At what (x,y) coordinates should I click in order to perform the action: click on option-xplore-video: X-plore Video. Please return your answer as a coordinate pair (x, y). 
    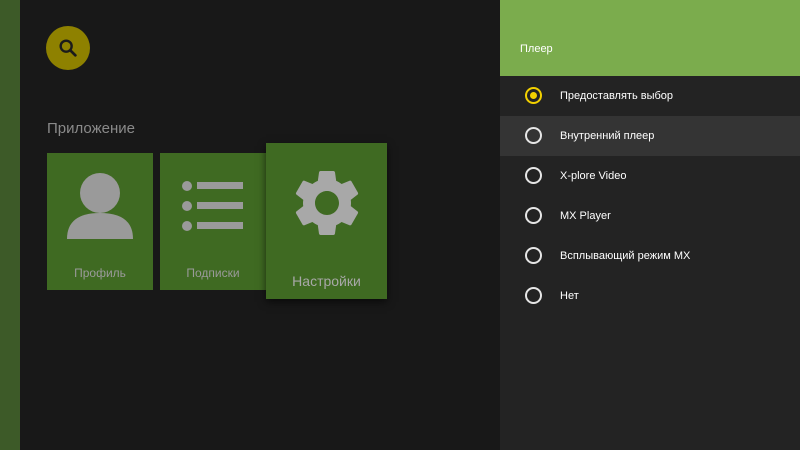
    Looking at the image, I should click on (650, 176).